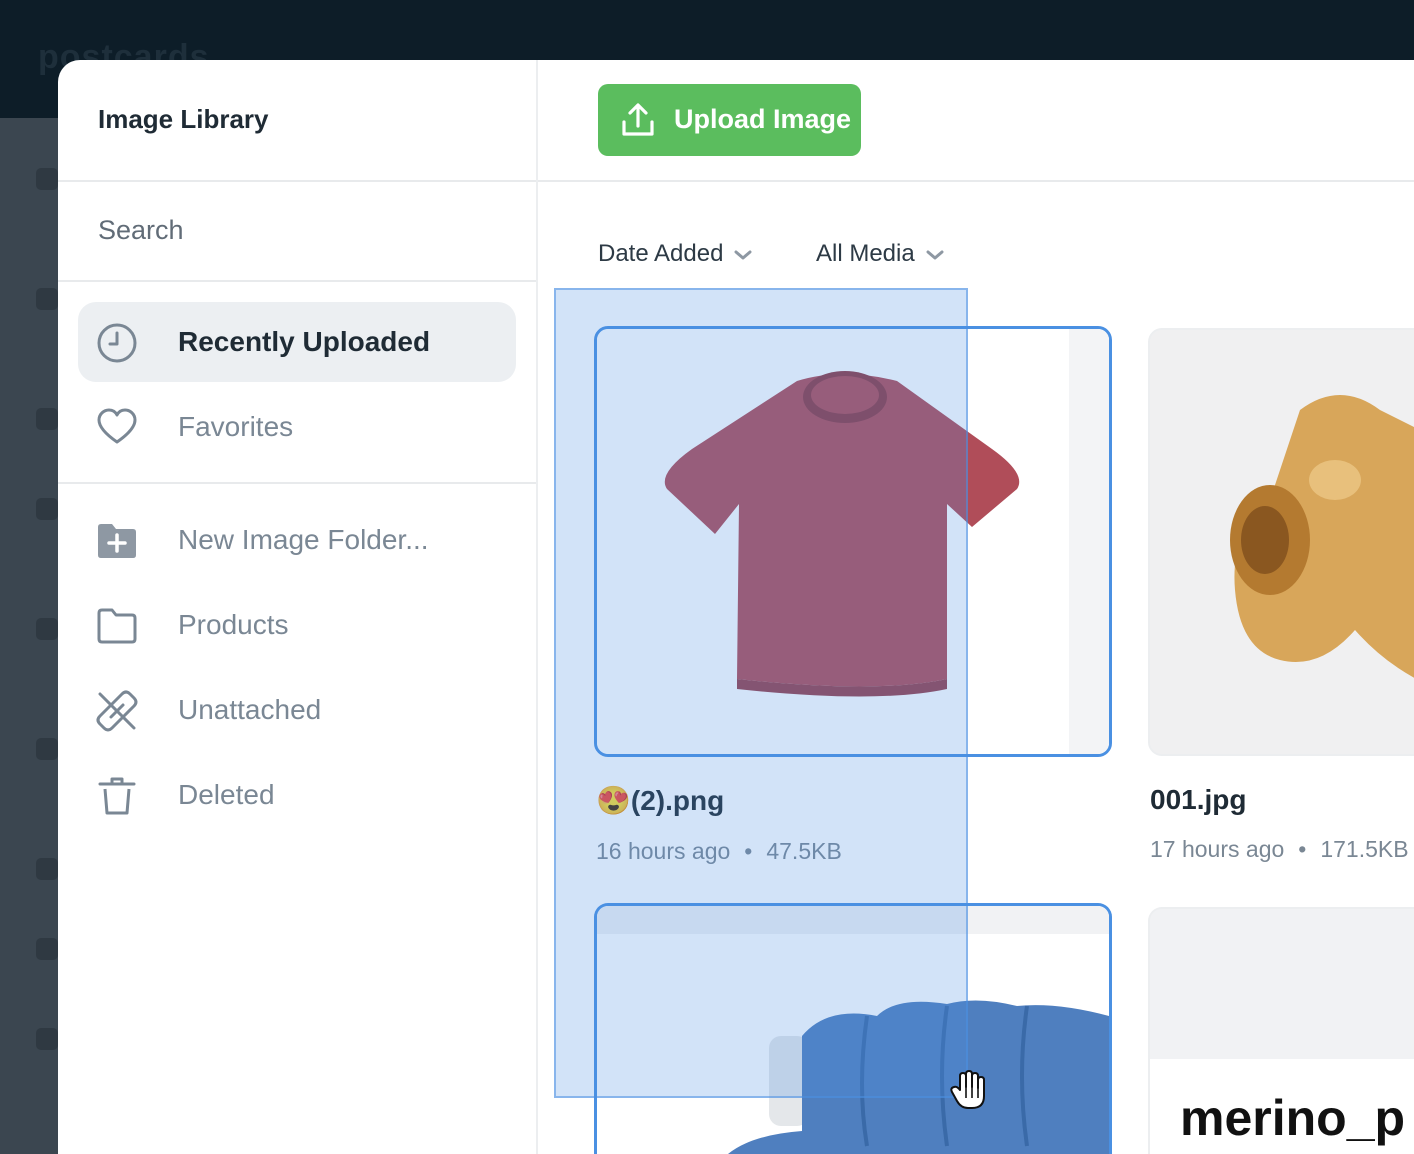  What do you see at coordinates (236, 426) in the screenshot?
I see `nav-item-label: Favorites` at bounding box center [236, 426].